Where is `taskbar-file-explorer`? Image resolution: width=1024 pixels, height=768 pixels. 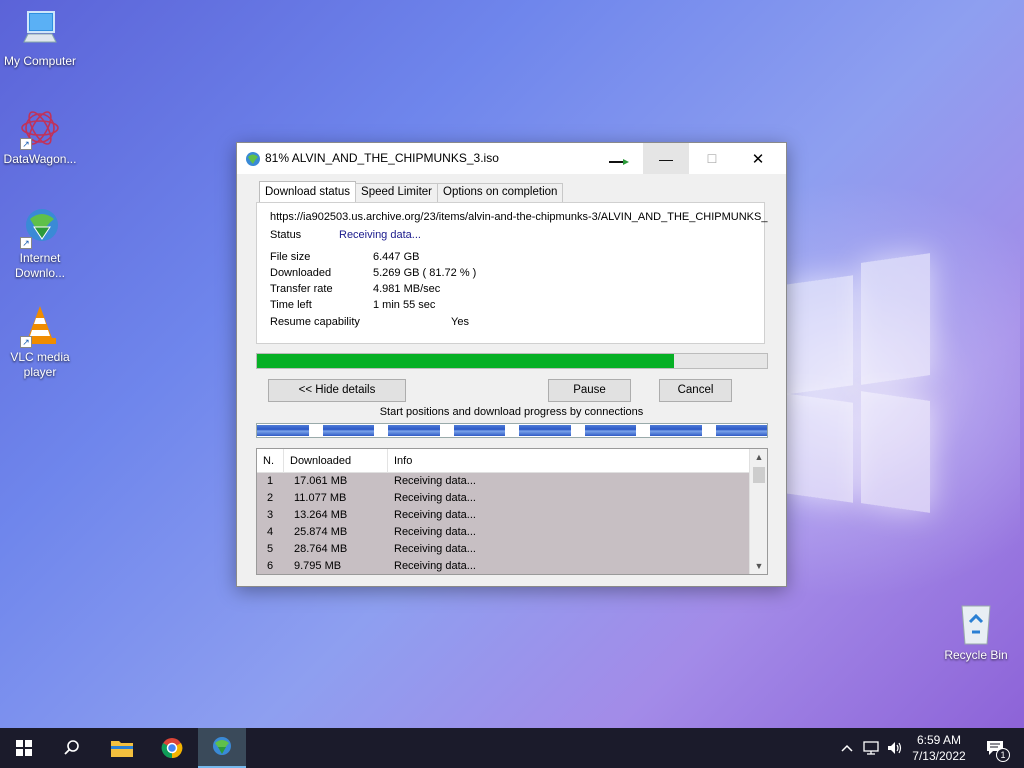
taskbar-file-explorer is located at coordinates (122, 748).